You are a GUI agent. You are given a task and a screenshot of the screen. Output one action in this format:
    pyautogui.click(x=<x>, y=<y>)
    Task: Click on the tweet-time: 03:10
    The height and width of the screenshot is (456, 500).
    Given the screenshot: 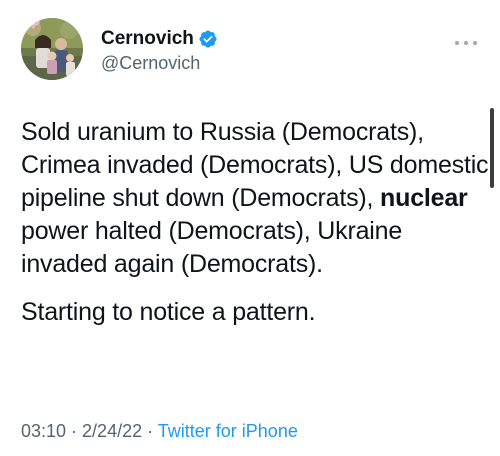 What is the action you would take?
    pyautogui.click(x=43, y=431)
    